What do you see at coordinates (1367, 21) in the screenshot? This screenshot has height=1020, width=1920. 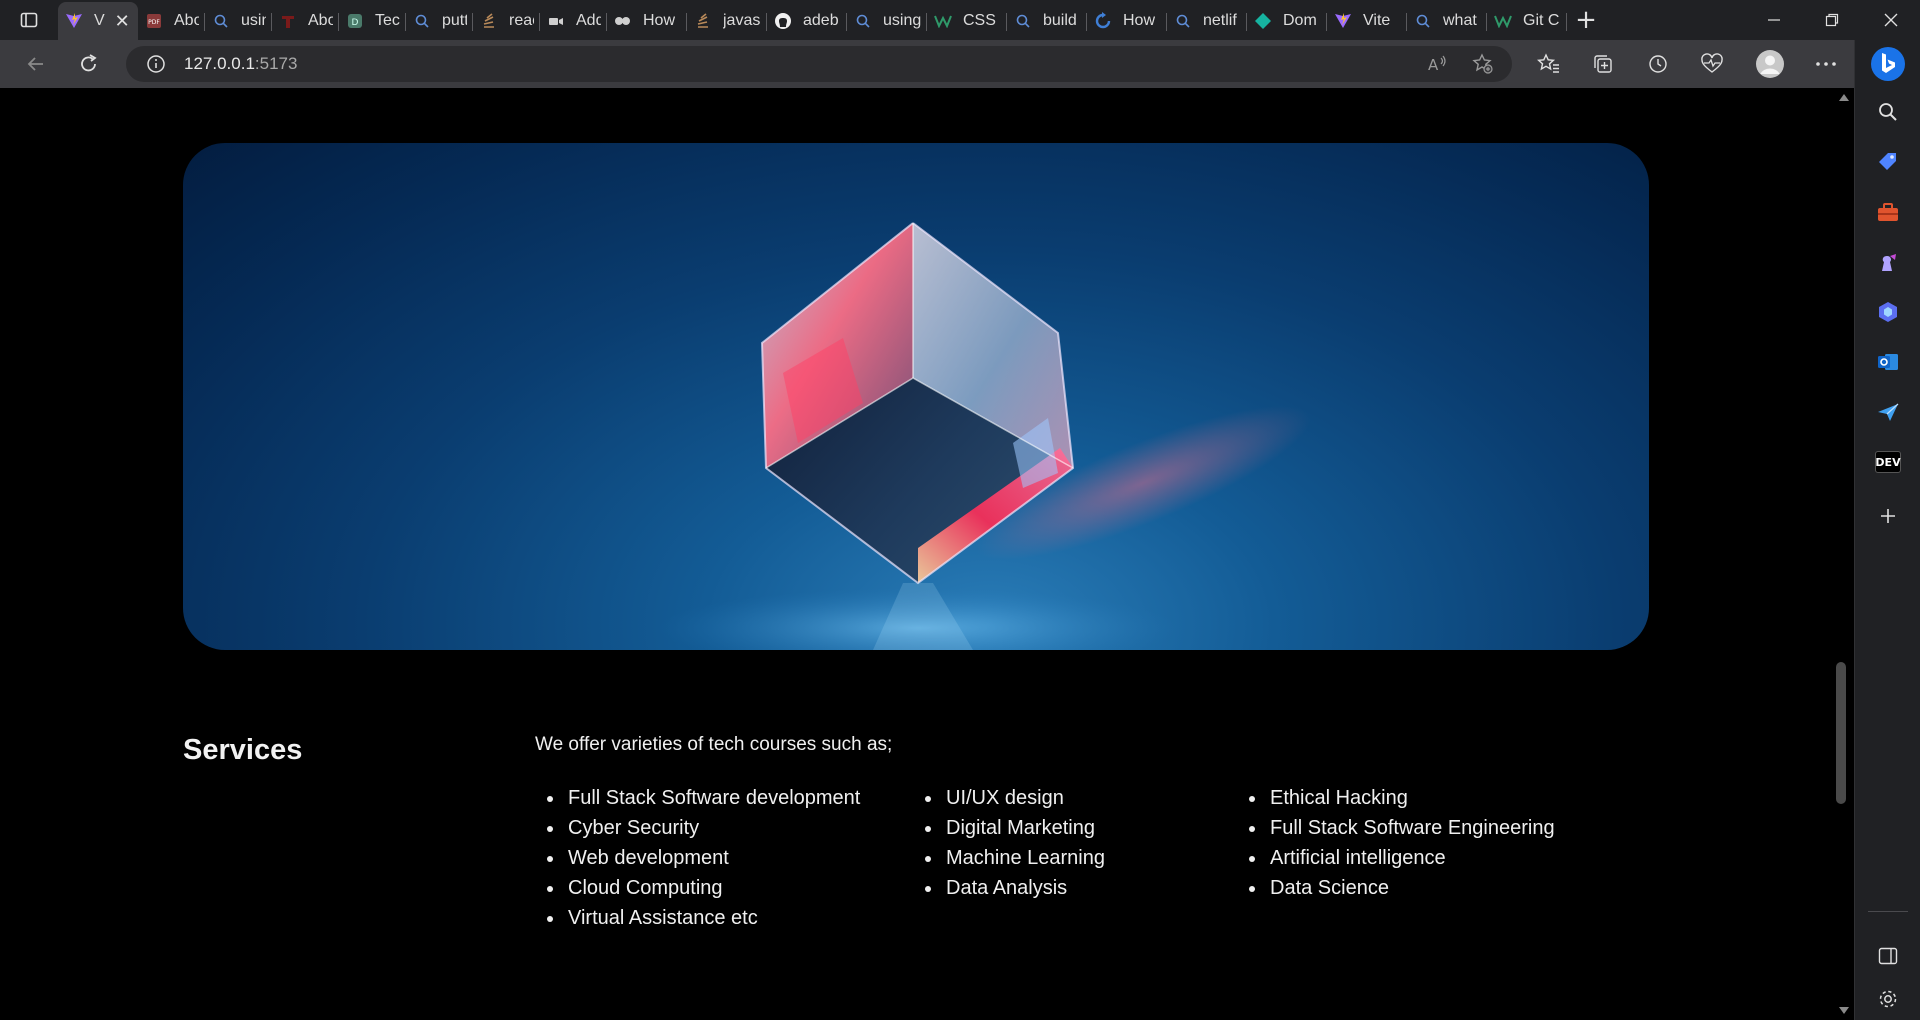 I see `tab: Vite` at bounding box center [1367, 21].